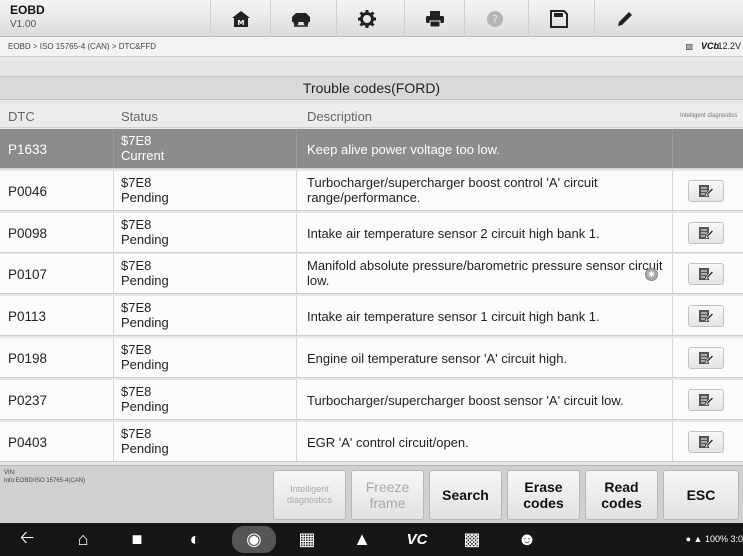 This screenshot has height=556, width=743. I want to click on home-icon: M, so click(240, 18).